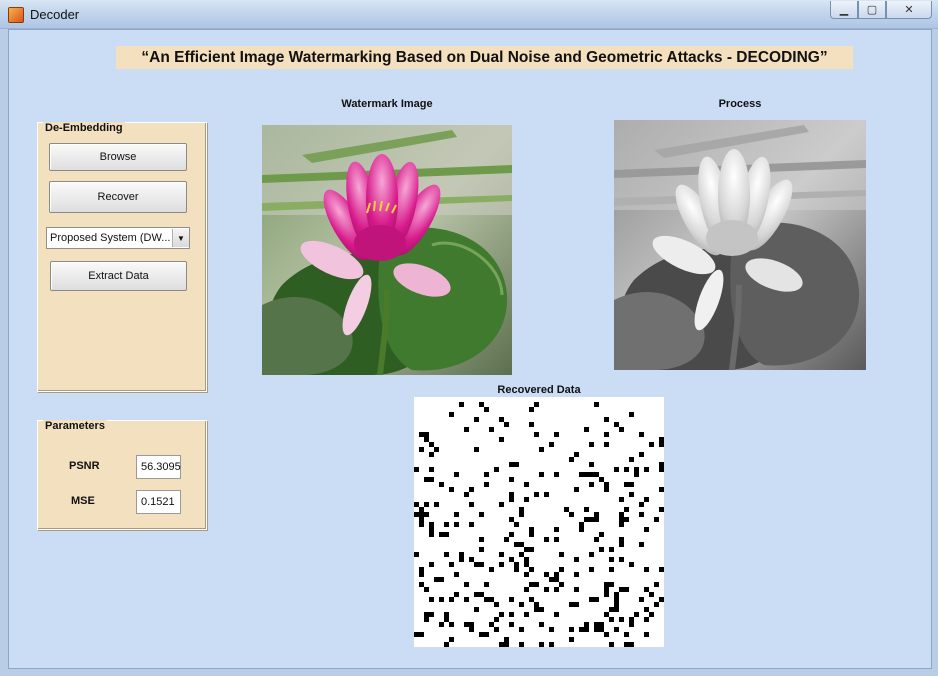  Describe the element at coordinates (16, 15) in the screenshot. I see `matlab-icon` at that location.